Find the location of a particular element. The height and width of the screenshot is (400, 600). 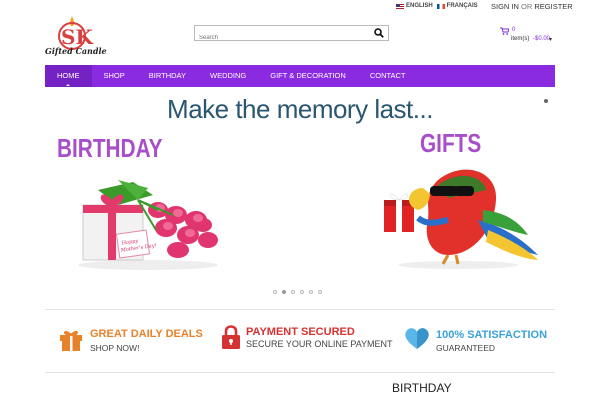

mini-cart: 0 item(s) -$0.00 ▾ is located at coordinates (530, 37).